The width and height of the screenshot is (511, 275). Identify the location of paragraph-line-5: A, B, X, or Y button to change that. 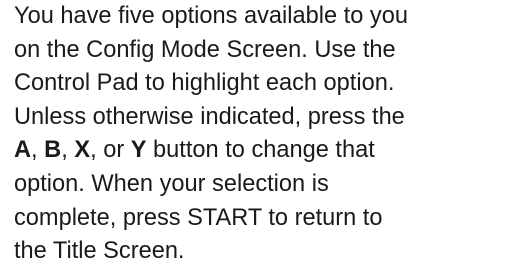
(261, 151).